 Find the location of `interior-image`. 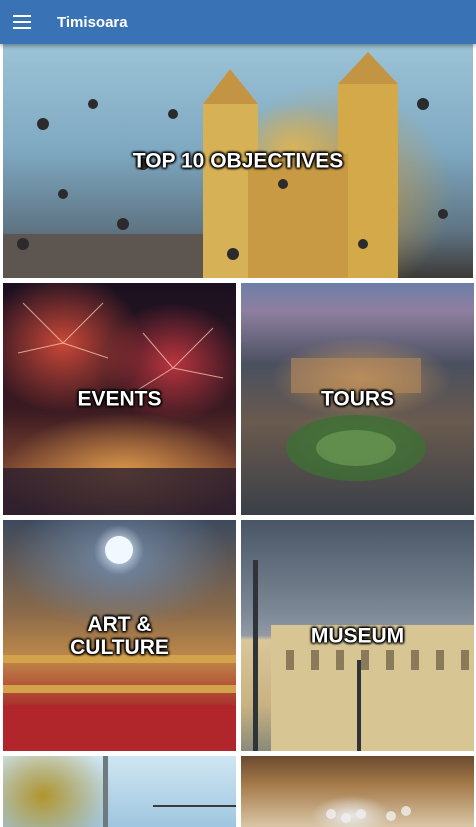

interior-image is located at coordinates (368, 814).